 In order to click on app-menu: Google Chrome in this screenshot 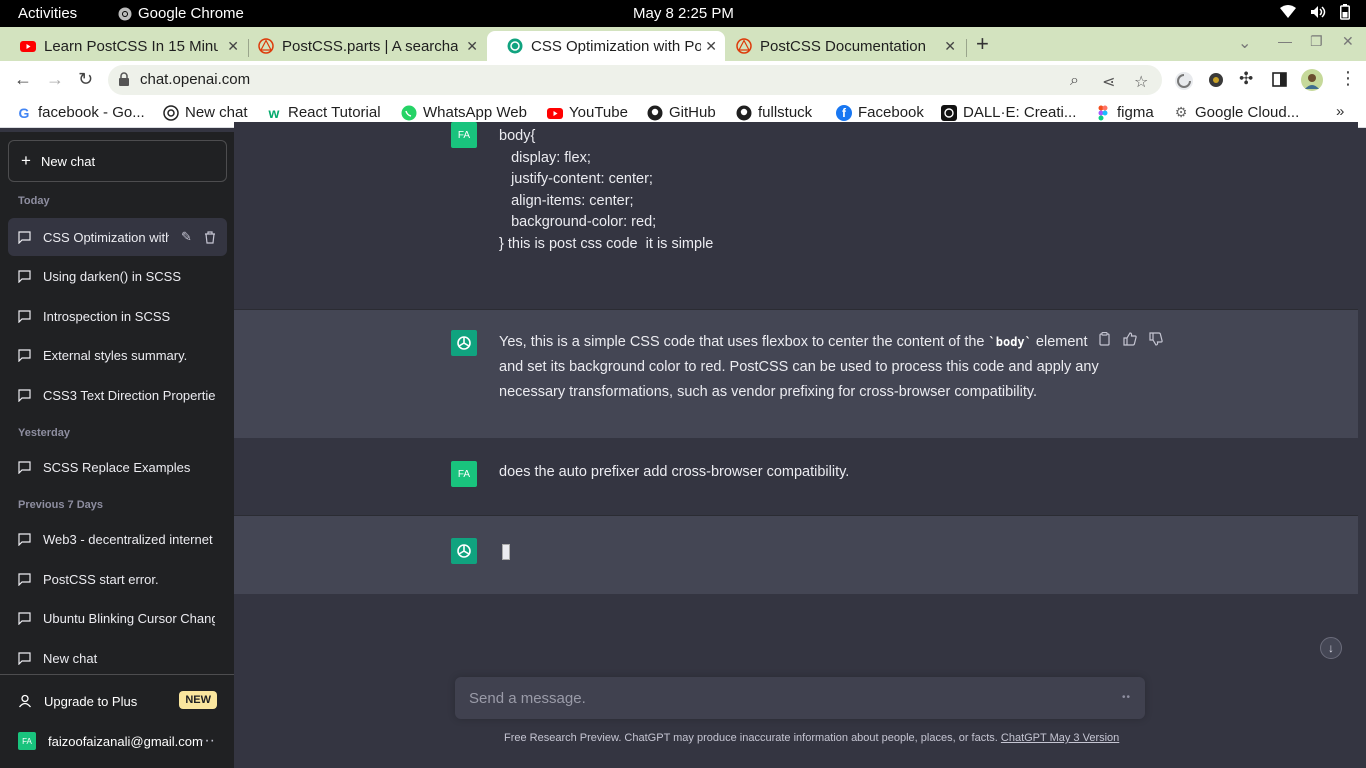, I will do `click(181, 13)`.